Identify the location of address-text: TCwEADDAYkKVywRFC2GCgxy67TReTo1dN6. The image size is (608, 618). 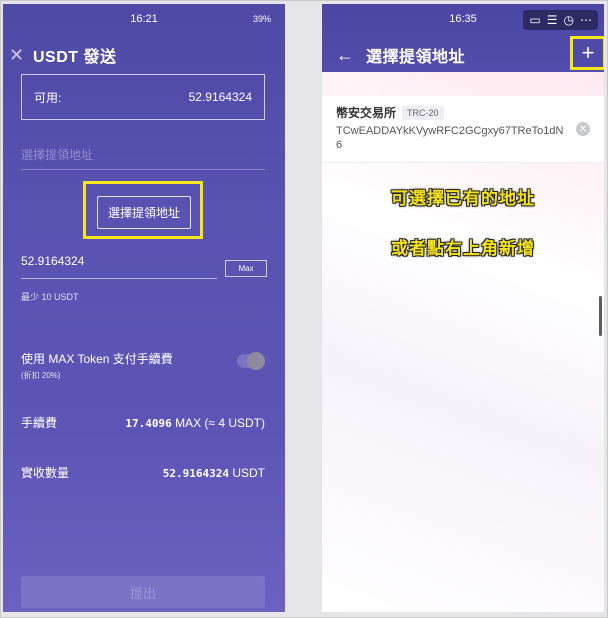
(450, 138).